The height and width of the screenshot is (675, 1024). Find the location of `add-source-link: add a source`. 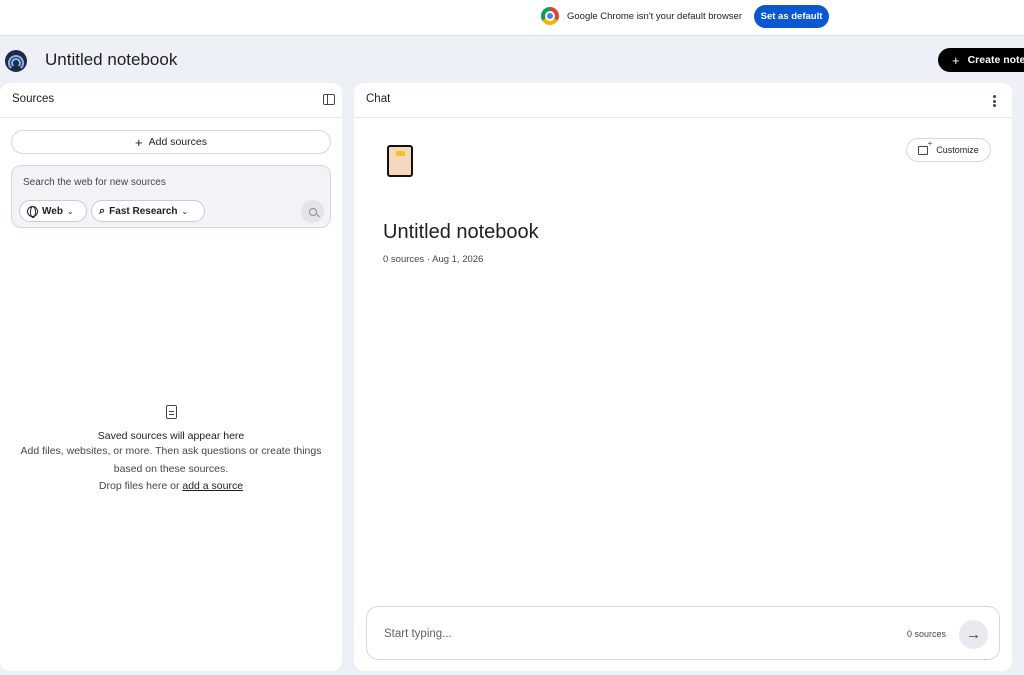

add-source-link: add a source is located at coordinates (212, 486).